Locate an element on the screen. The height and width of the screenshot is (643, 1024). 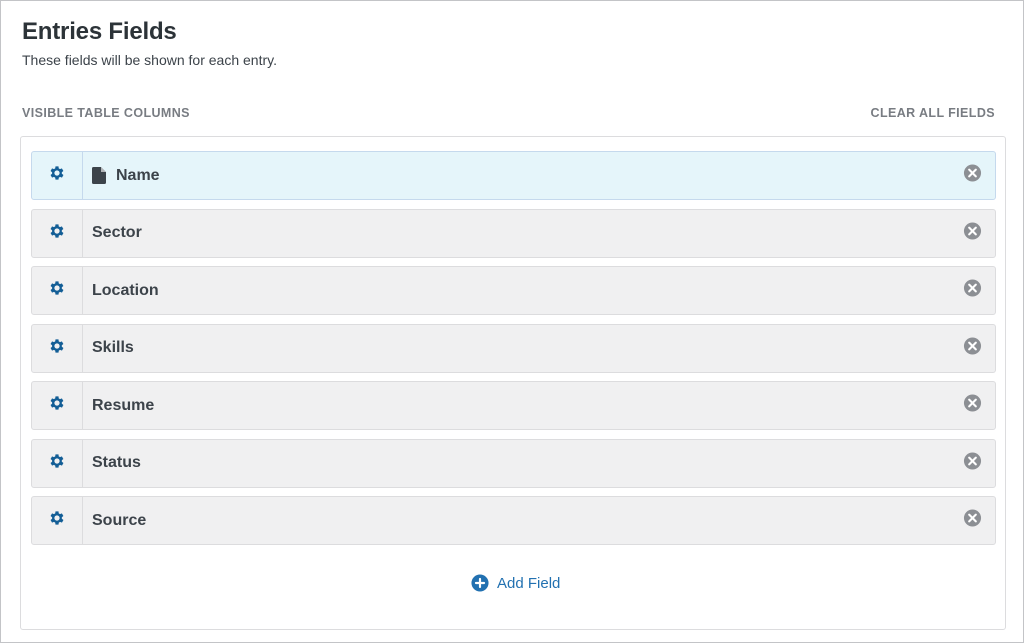
field-row-skills: Skills is located at coordinates (513, 348).